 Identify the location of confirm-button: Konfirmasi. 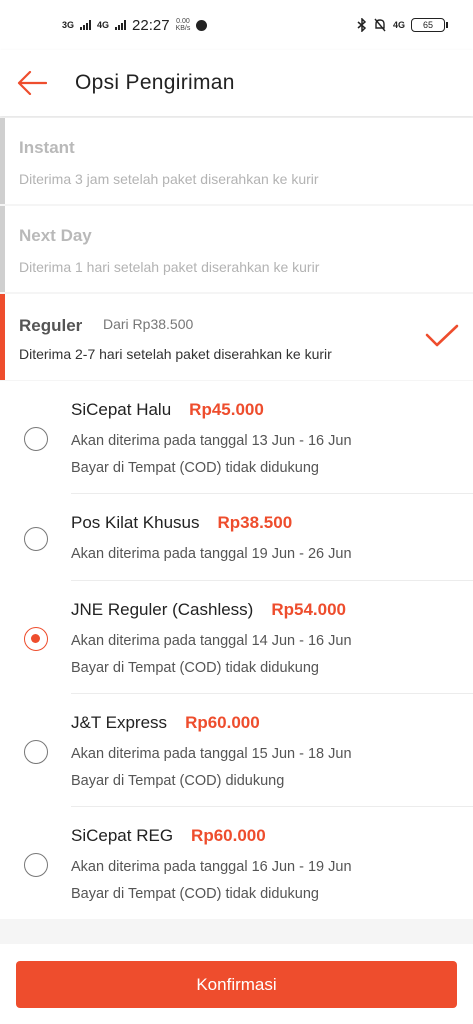
(236, 984).